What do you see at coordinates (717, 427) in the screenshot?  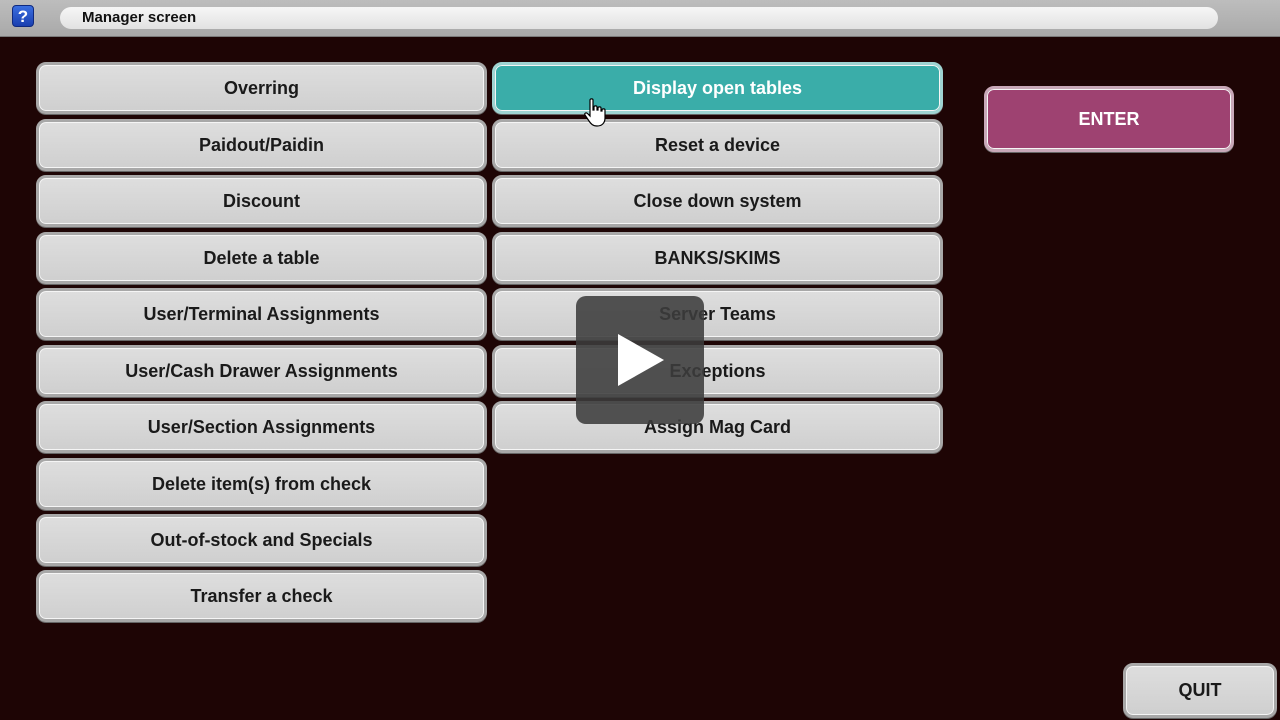 I see `assign-mag-card-button: Assign Mag Card` at bounding box center [717, 427].